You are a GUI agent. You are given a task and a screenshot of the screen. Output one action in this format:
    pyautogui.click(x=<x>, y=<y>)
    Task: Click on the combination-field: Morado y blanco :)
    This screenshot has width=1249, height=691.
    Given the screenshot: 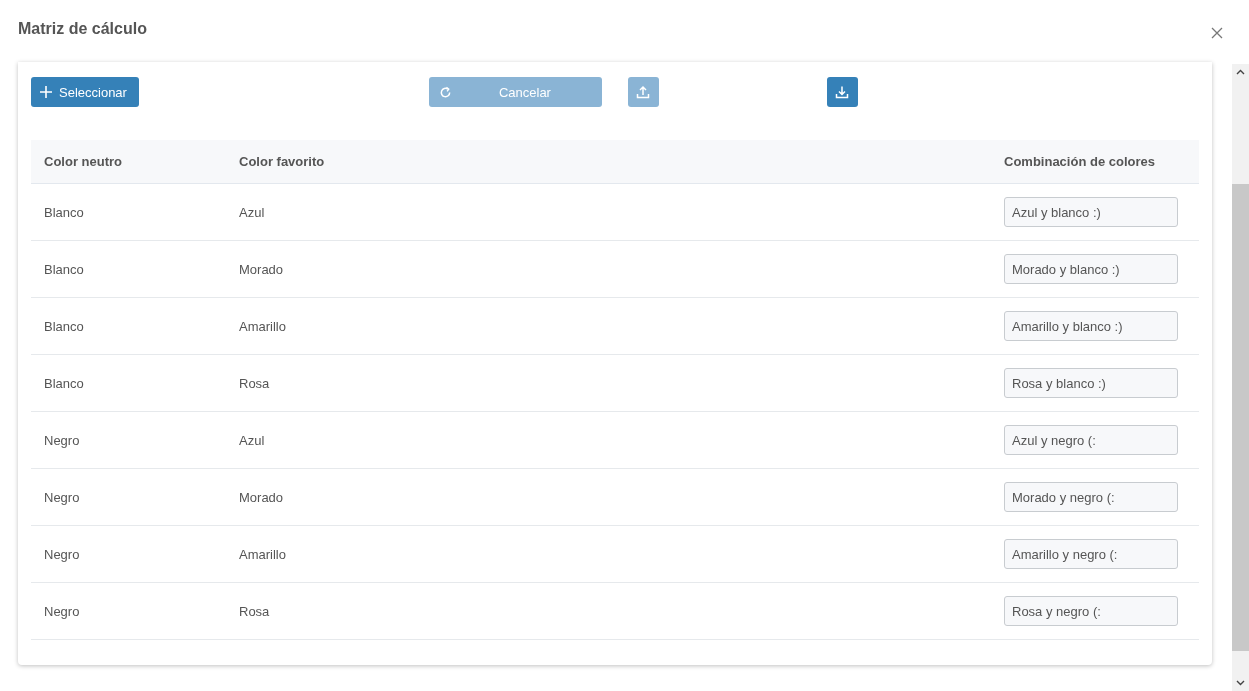 What is the action you would take?
    pyautogui.click(x=1091, y=269)
    